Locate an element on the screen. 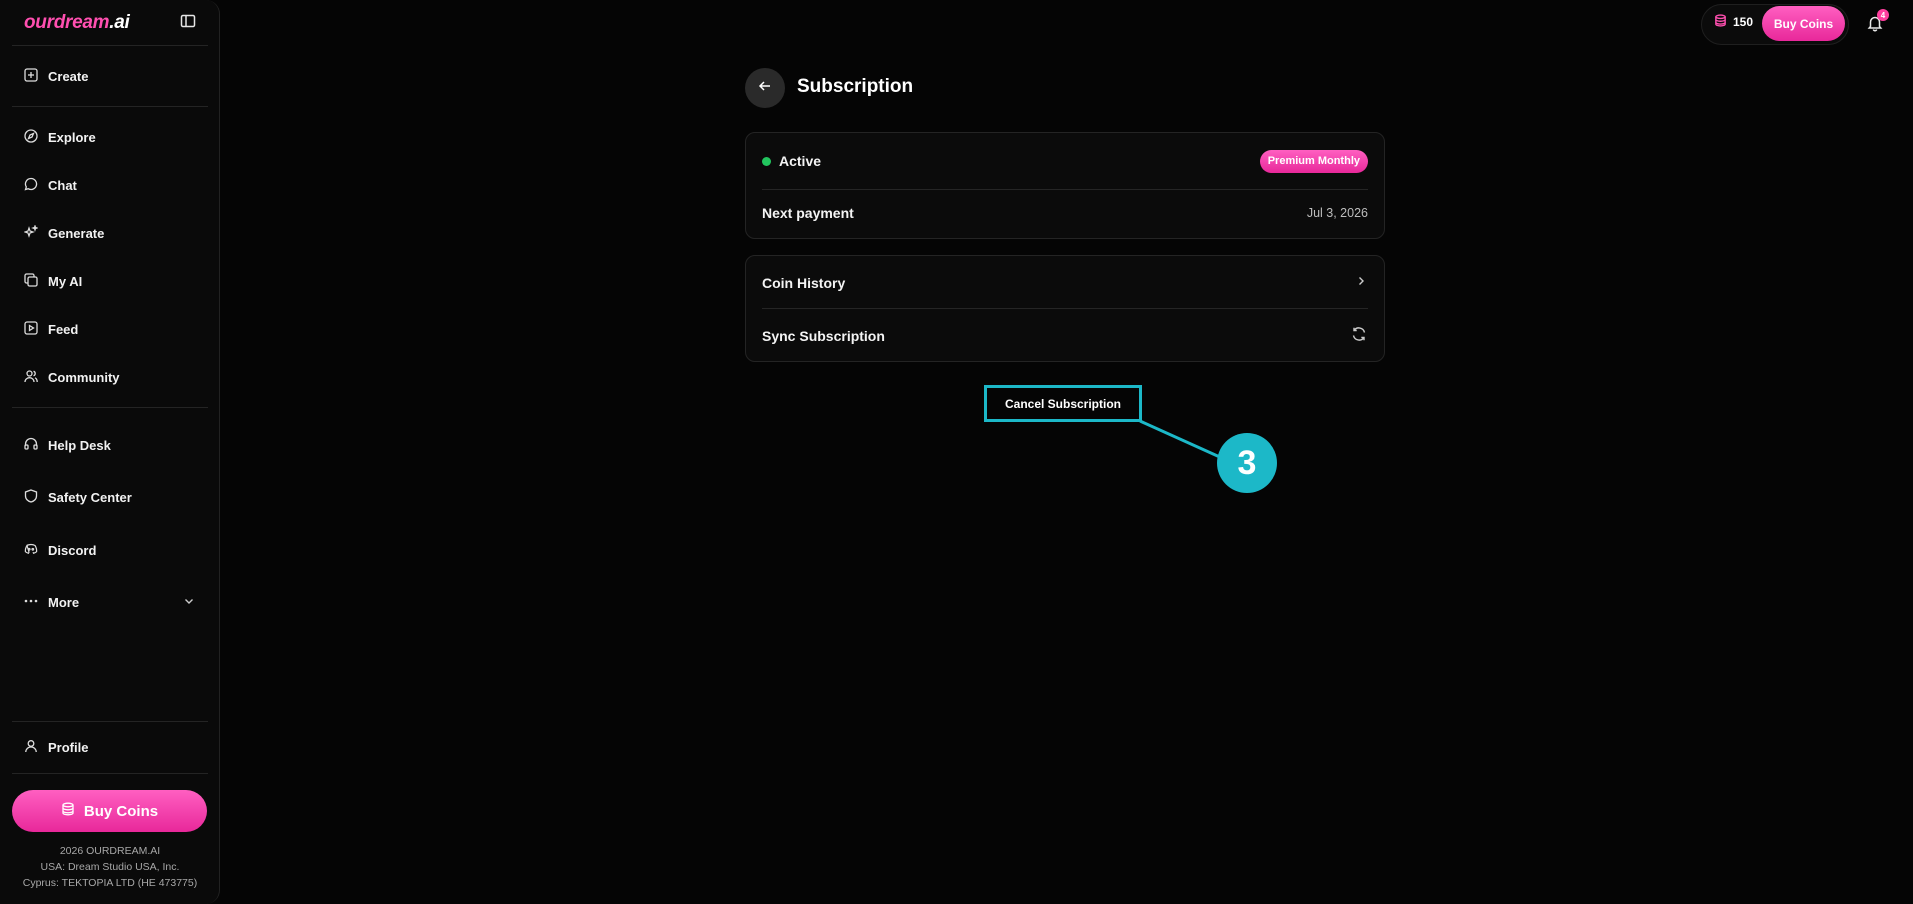 The height and width of the screenshot is (904, 1913). footer-line: 2026 OURDREAM.AI is located at coordinates (110, 851).